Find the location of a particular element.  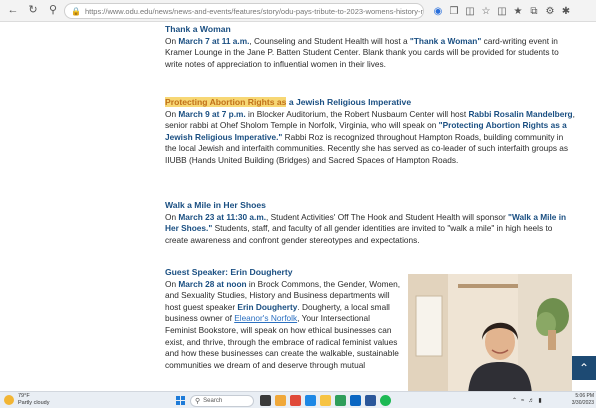

scroll-to-top-button: ⌃ is located at coordinates (584, 368).